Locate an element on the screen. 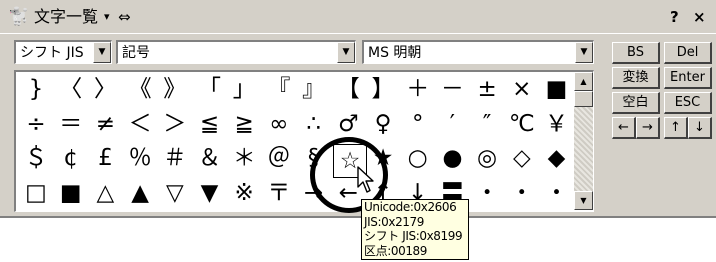  character-cell: ● is located at coordinates (452, 158).